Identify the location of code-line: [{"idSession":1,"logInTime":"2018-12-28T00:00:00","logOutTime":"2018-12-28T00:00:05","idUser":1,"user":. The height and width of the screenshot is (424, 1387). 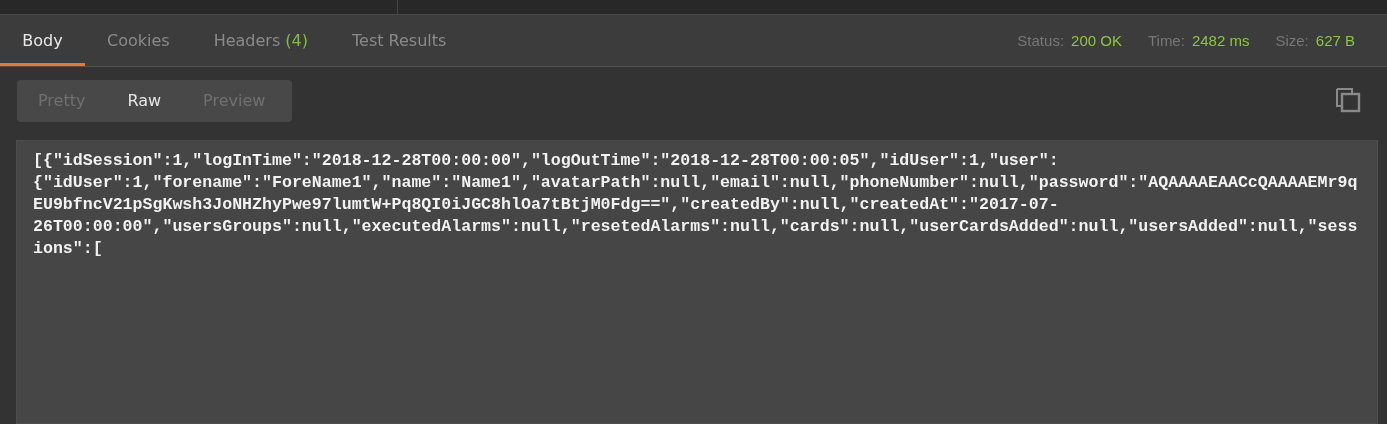
(546, 161).